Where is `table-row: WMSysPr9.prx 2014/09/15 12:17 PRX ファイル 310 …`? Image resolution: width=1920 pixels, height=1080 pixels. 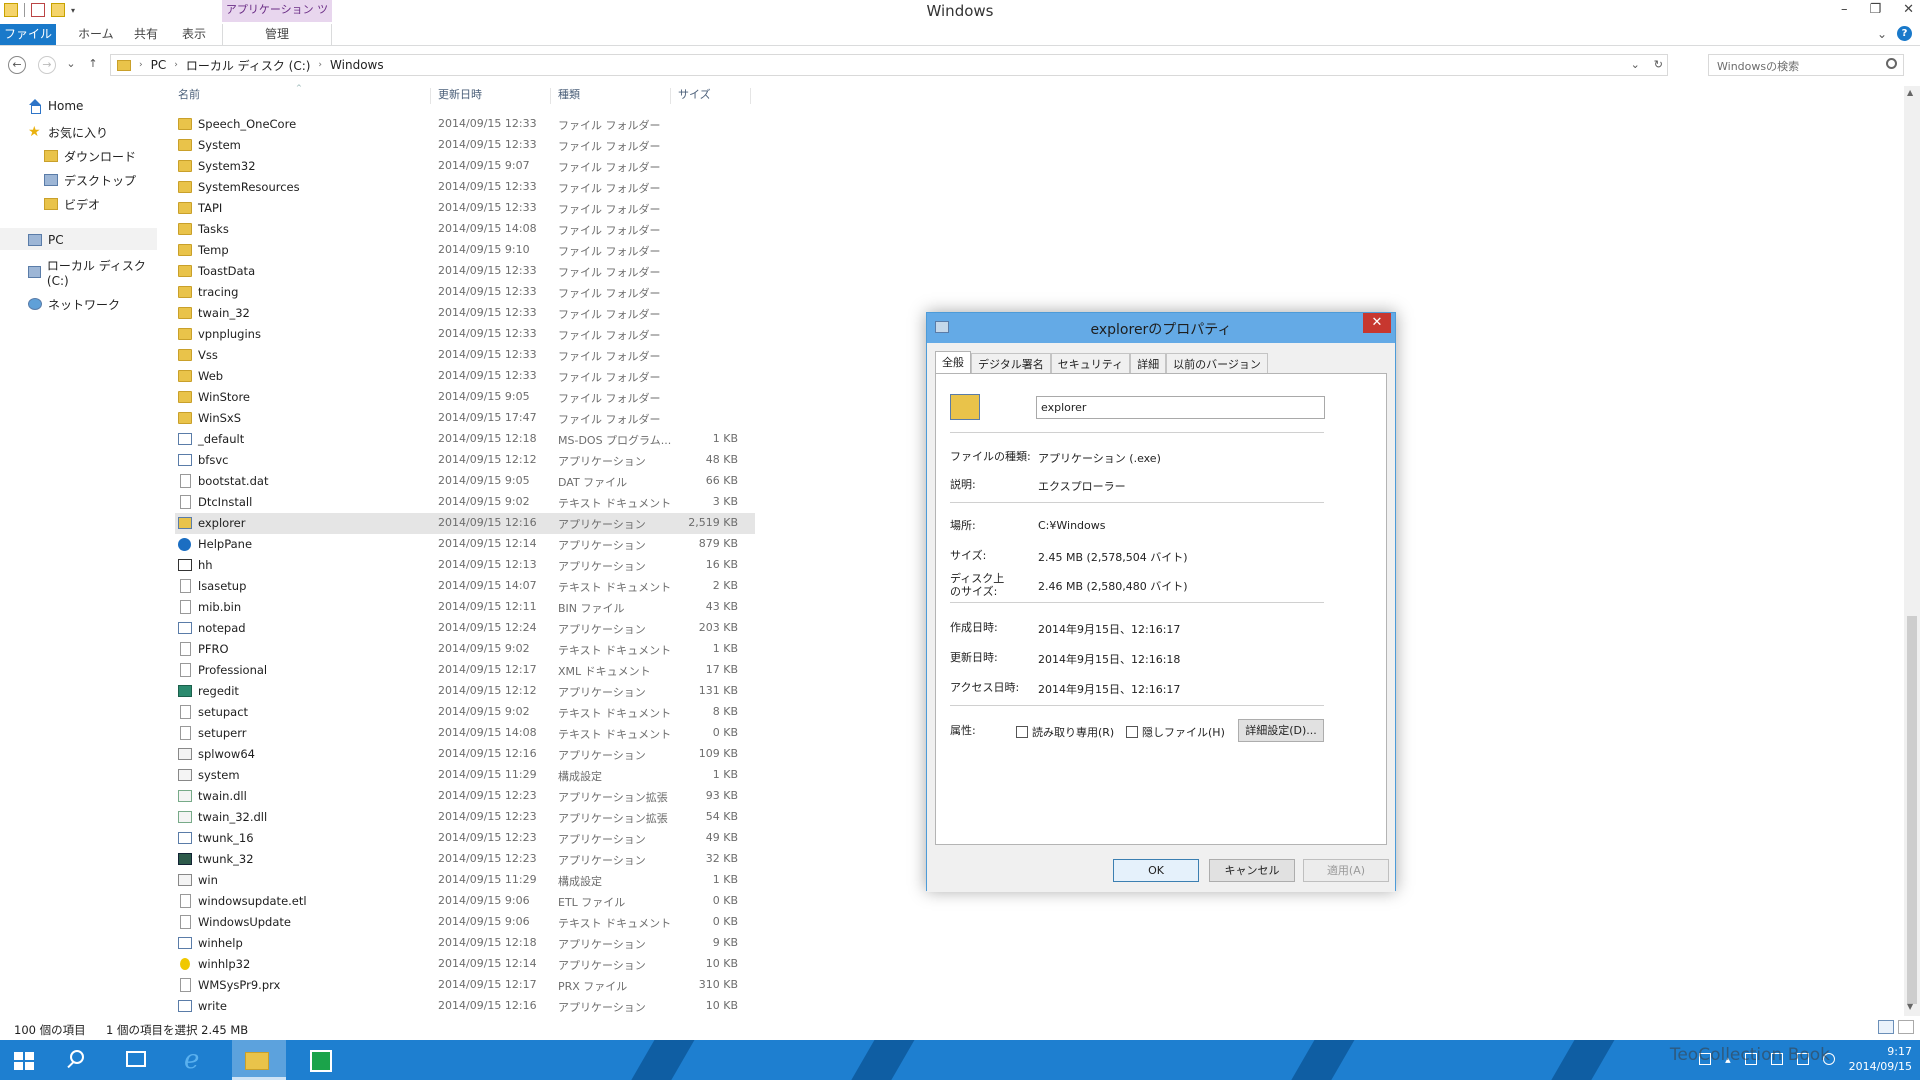 table-row: WMSysPr9.prx 2014/09/15 12:17 PRX ファイル 310 … is located at coordinates (465, 985).